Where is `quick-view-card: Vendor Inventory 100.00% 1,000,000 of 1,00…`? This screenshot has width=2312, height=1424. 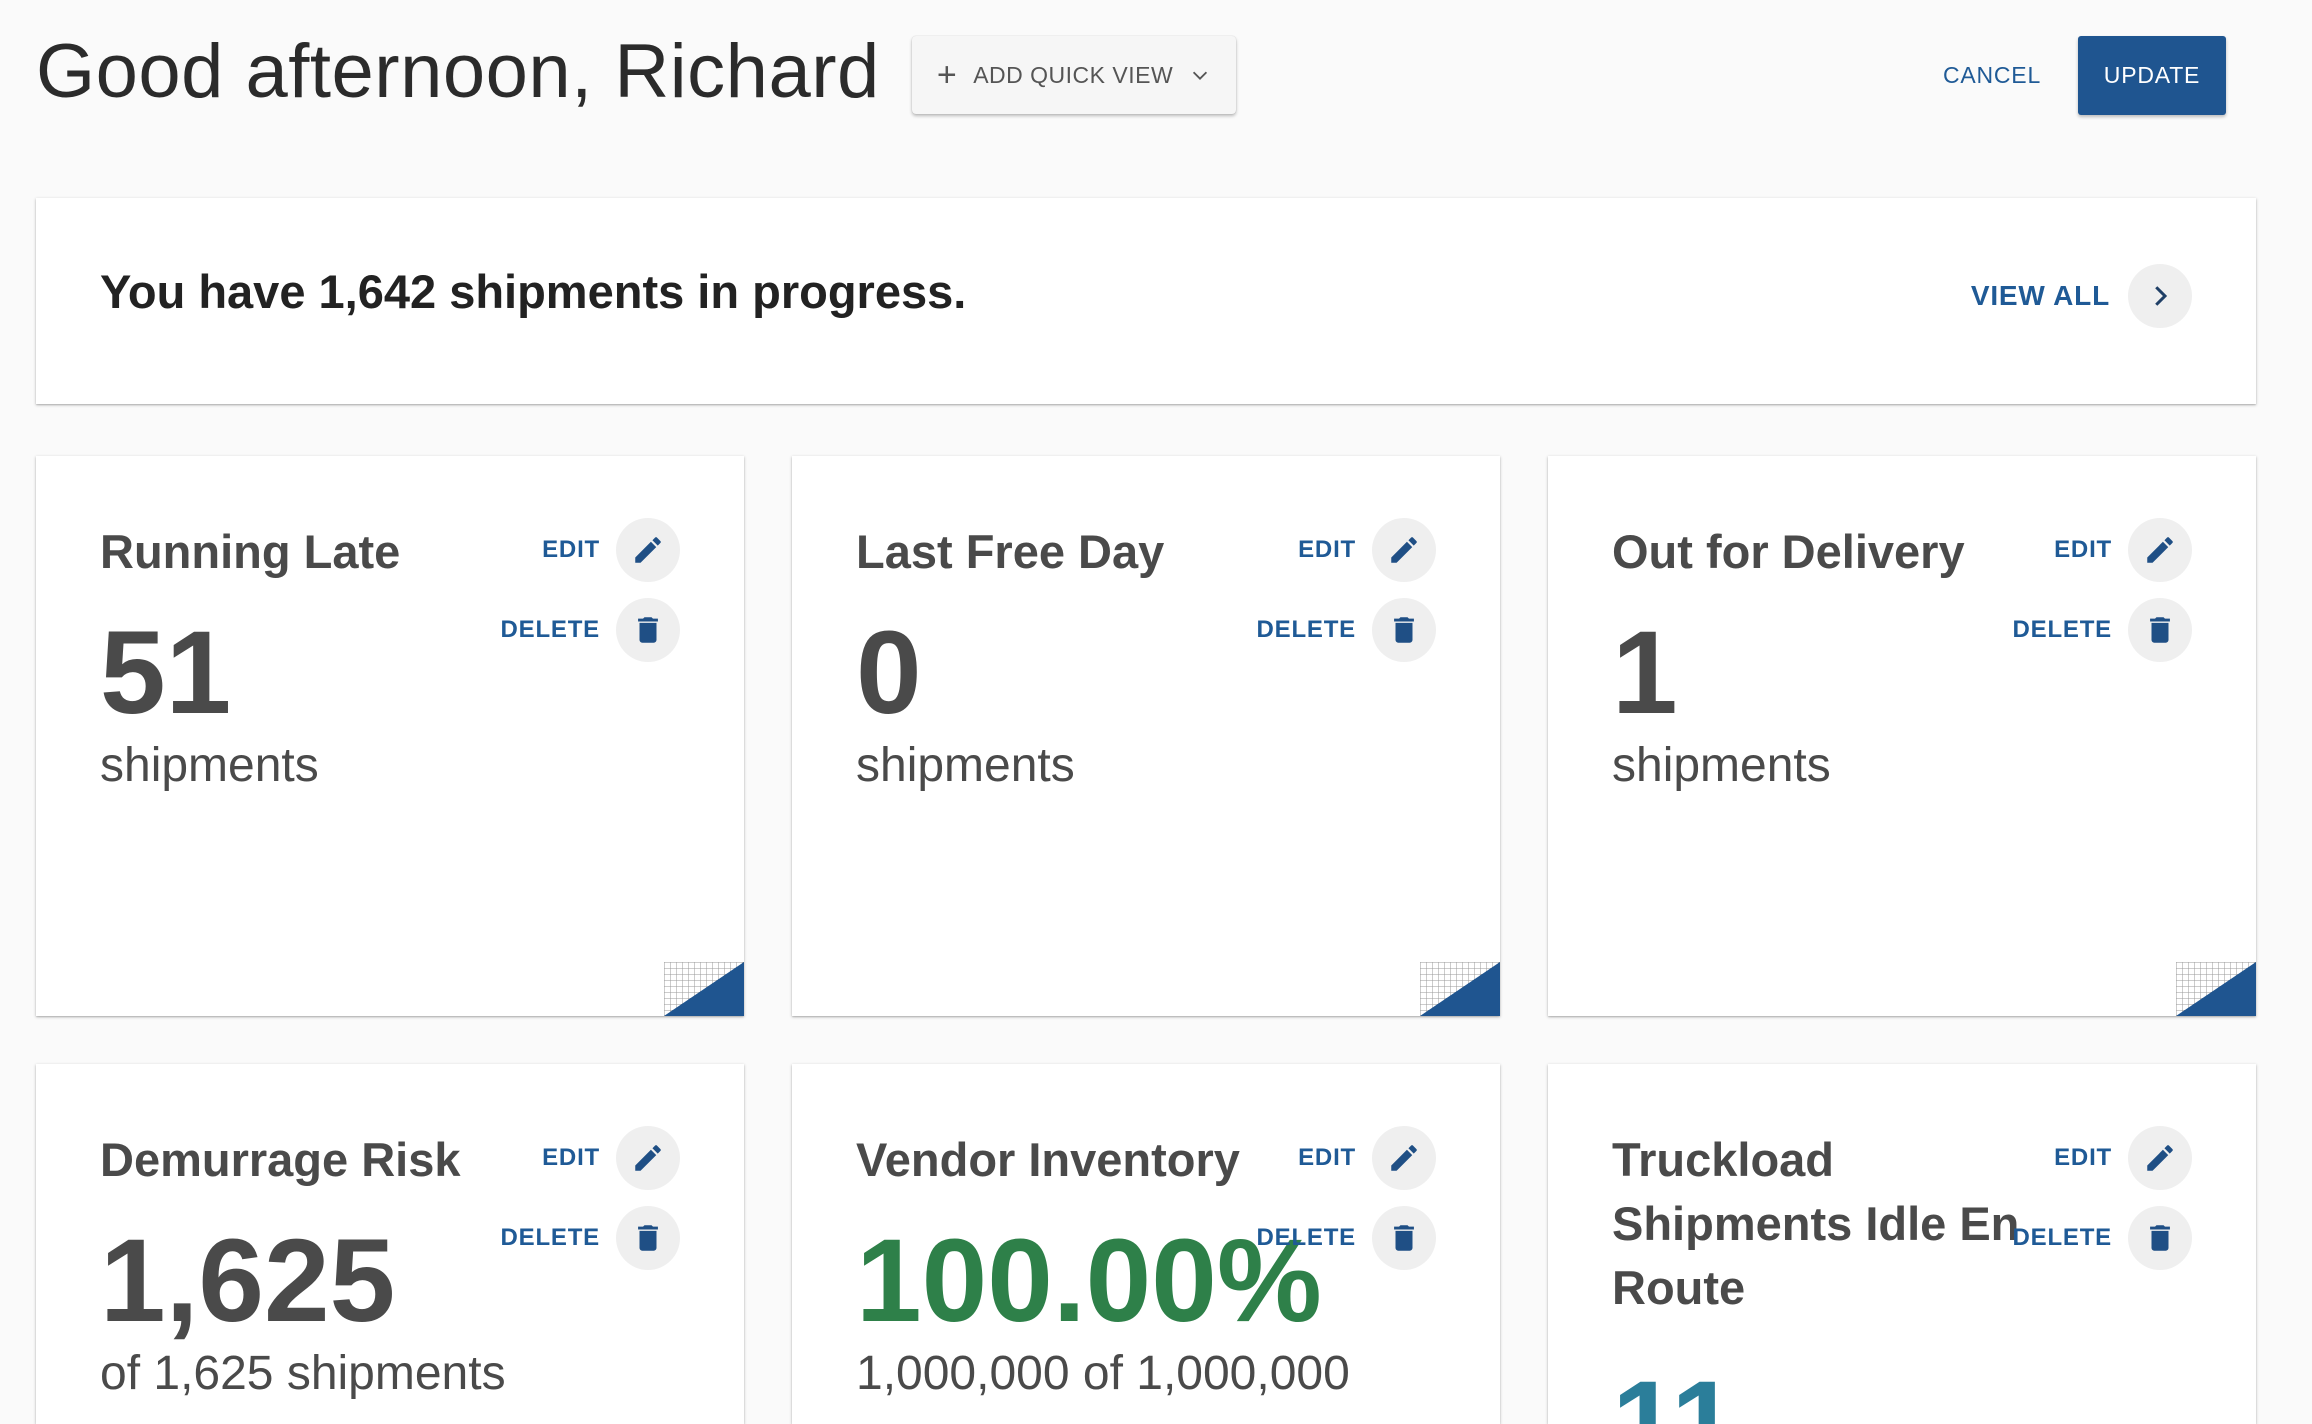
quick-view-card: Vendor Inventory 100.00% 1,000,000 of 1,00… is located at coordinates (1146, 1244).